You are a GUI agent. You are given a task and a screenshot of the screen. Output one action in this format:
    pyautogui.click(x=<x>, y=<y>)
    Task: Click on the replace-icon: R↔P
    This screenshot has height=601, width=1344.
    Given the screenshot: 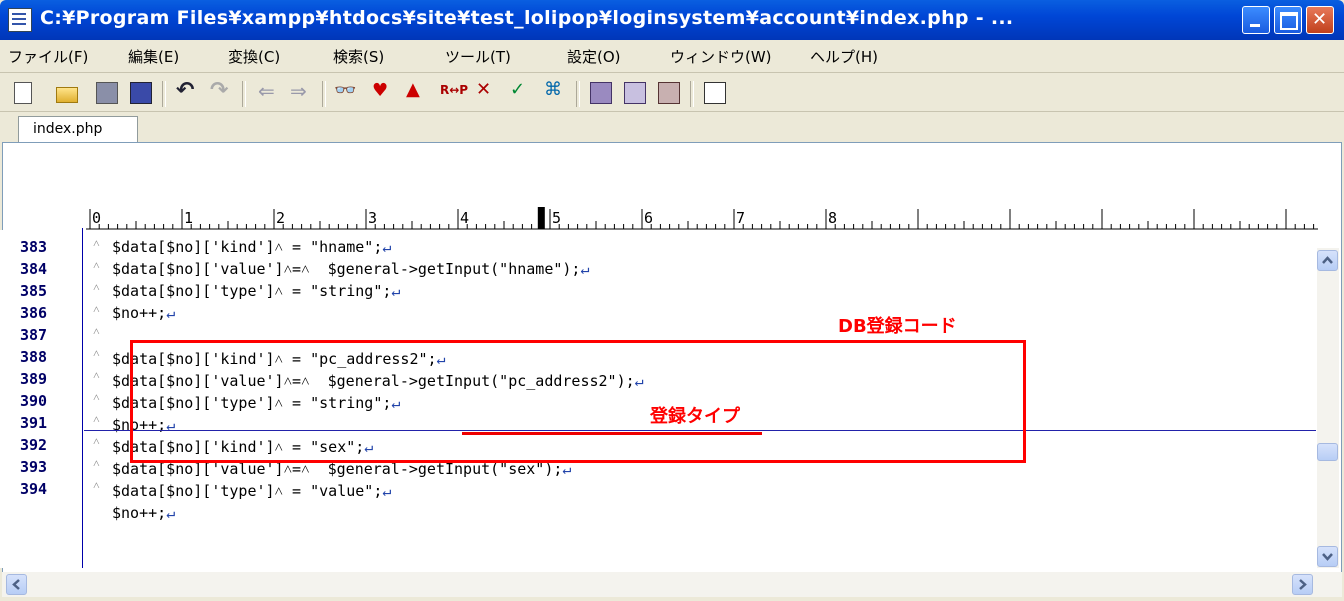 What is the action you would take?
    pyautogui.click(x=454, y=94)
    